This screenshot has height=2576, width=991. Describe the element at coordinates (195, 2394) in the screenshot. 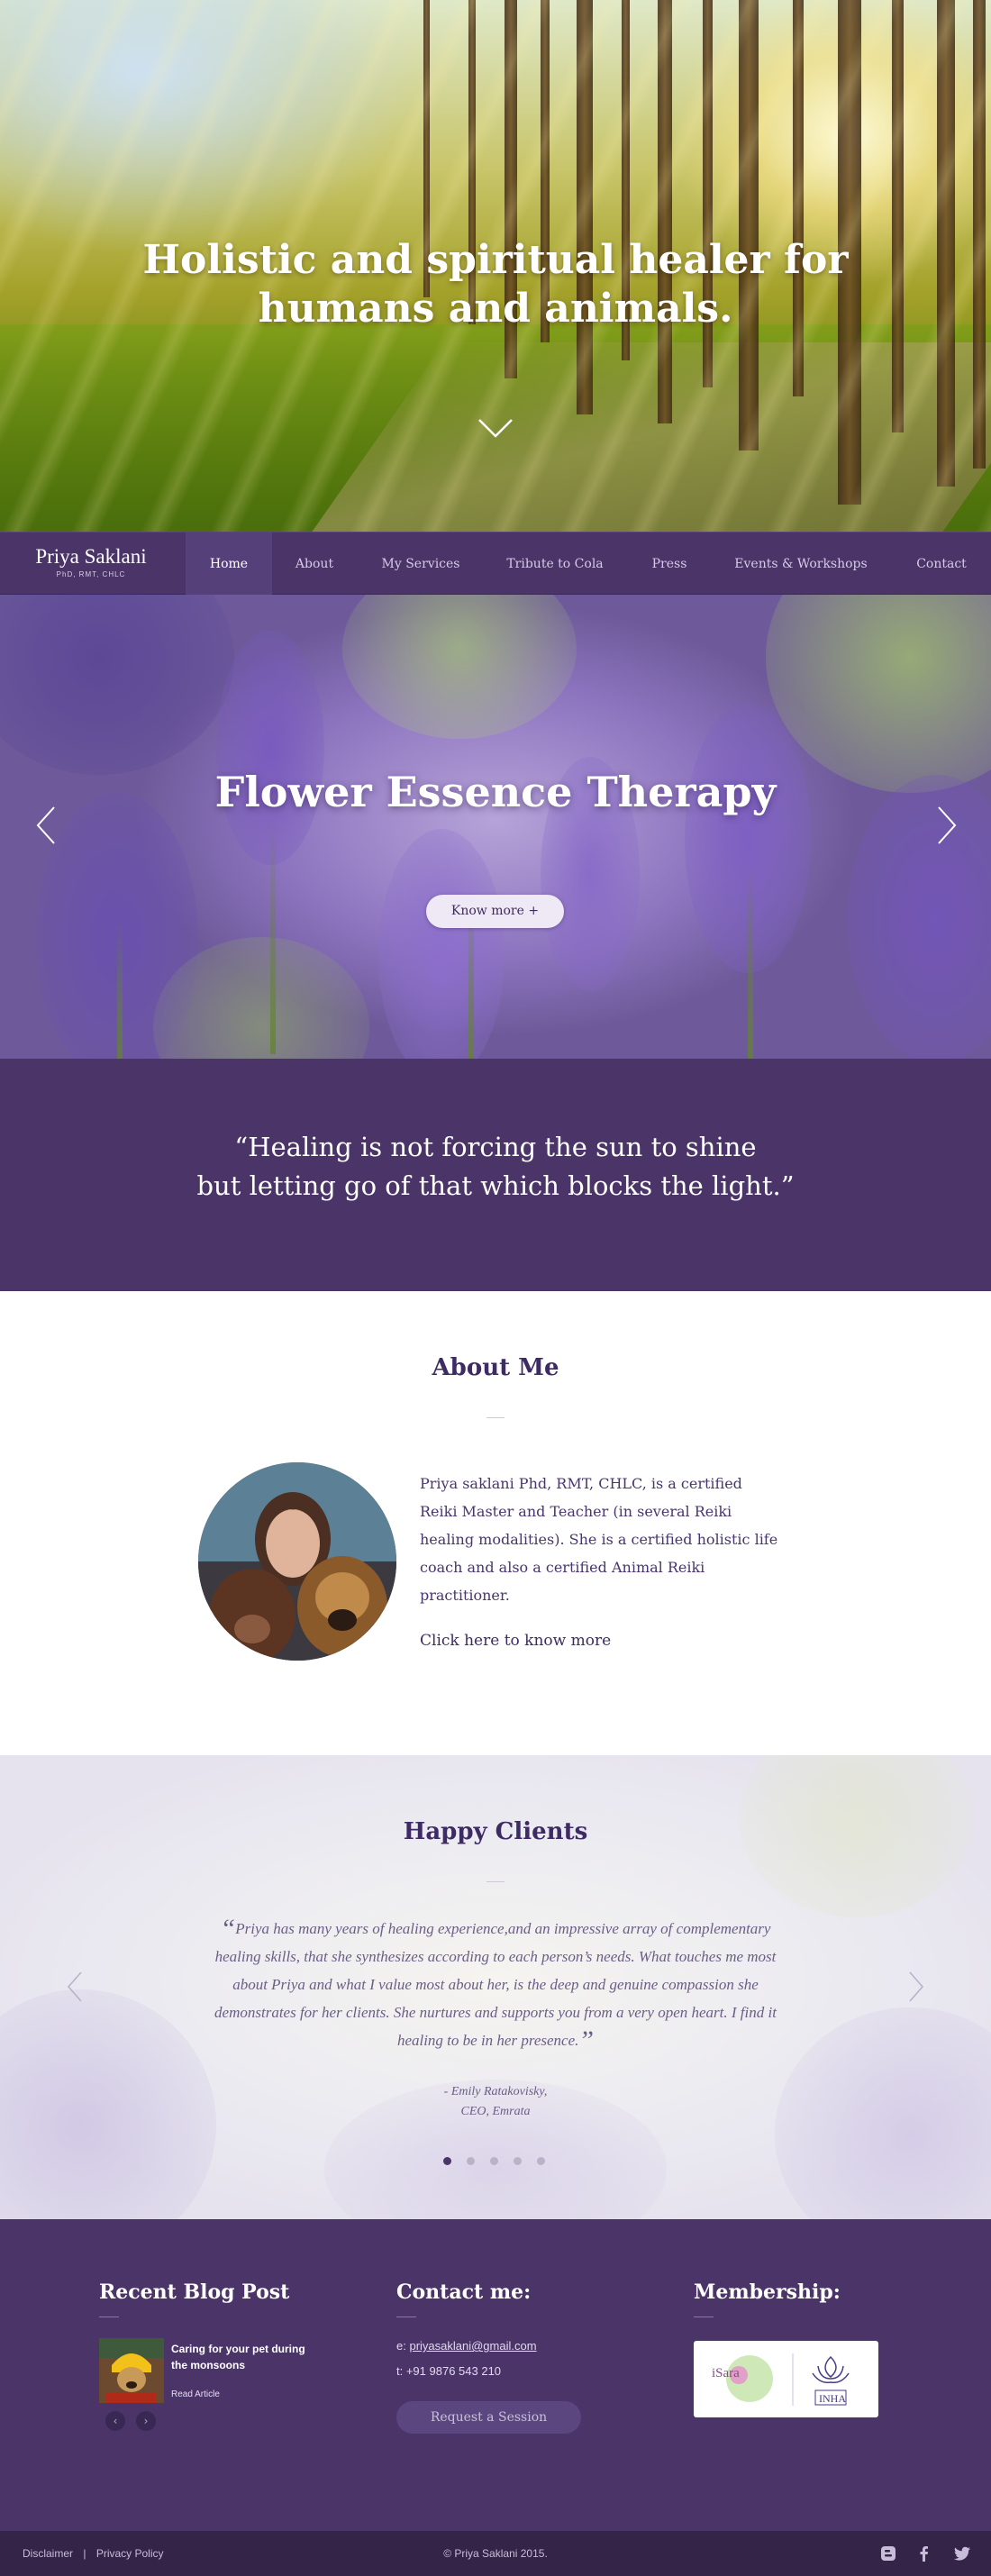

I see `read-article-link: Read Article` at that location.